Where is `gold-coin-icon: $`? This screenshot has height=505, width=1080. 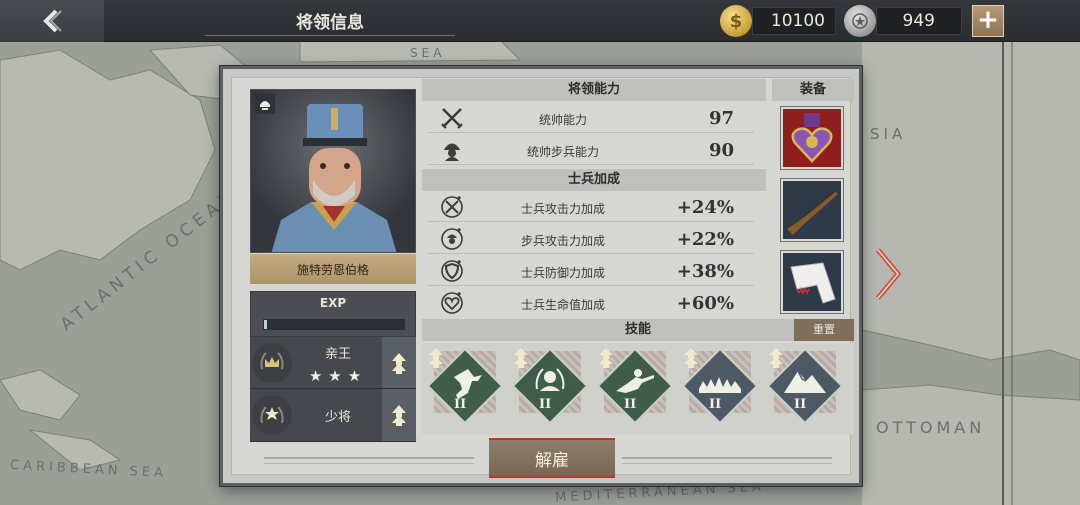
gold-coin-icon: $ is located at coordinates (736, 21).